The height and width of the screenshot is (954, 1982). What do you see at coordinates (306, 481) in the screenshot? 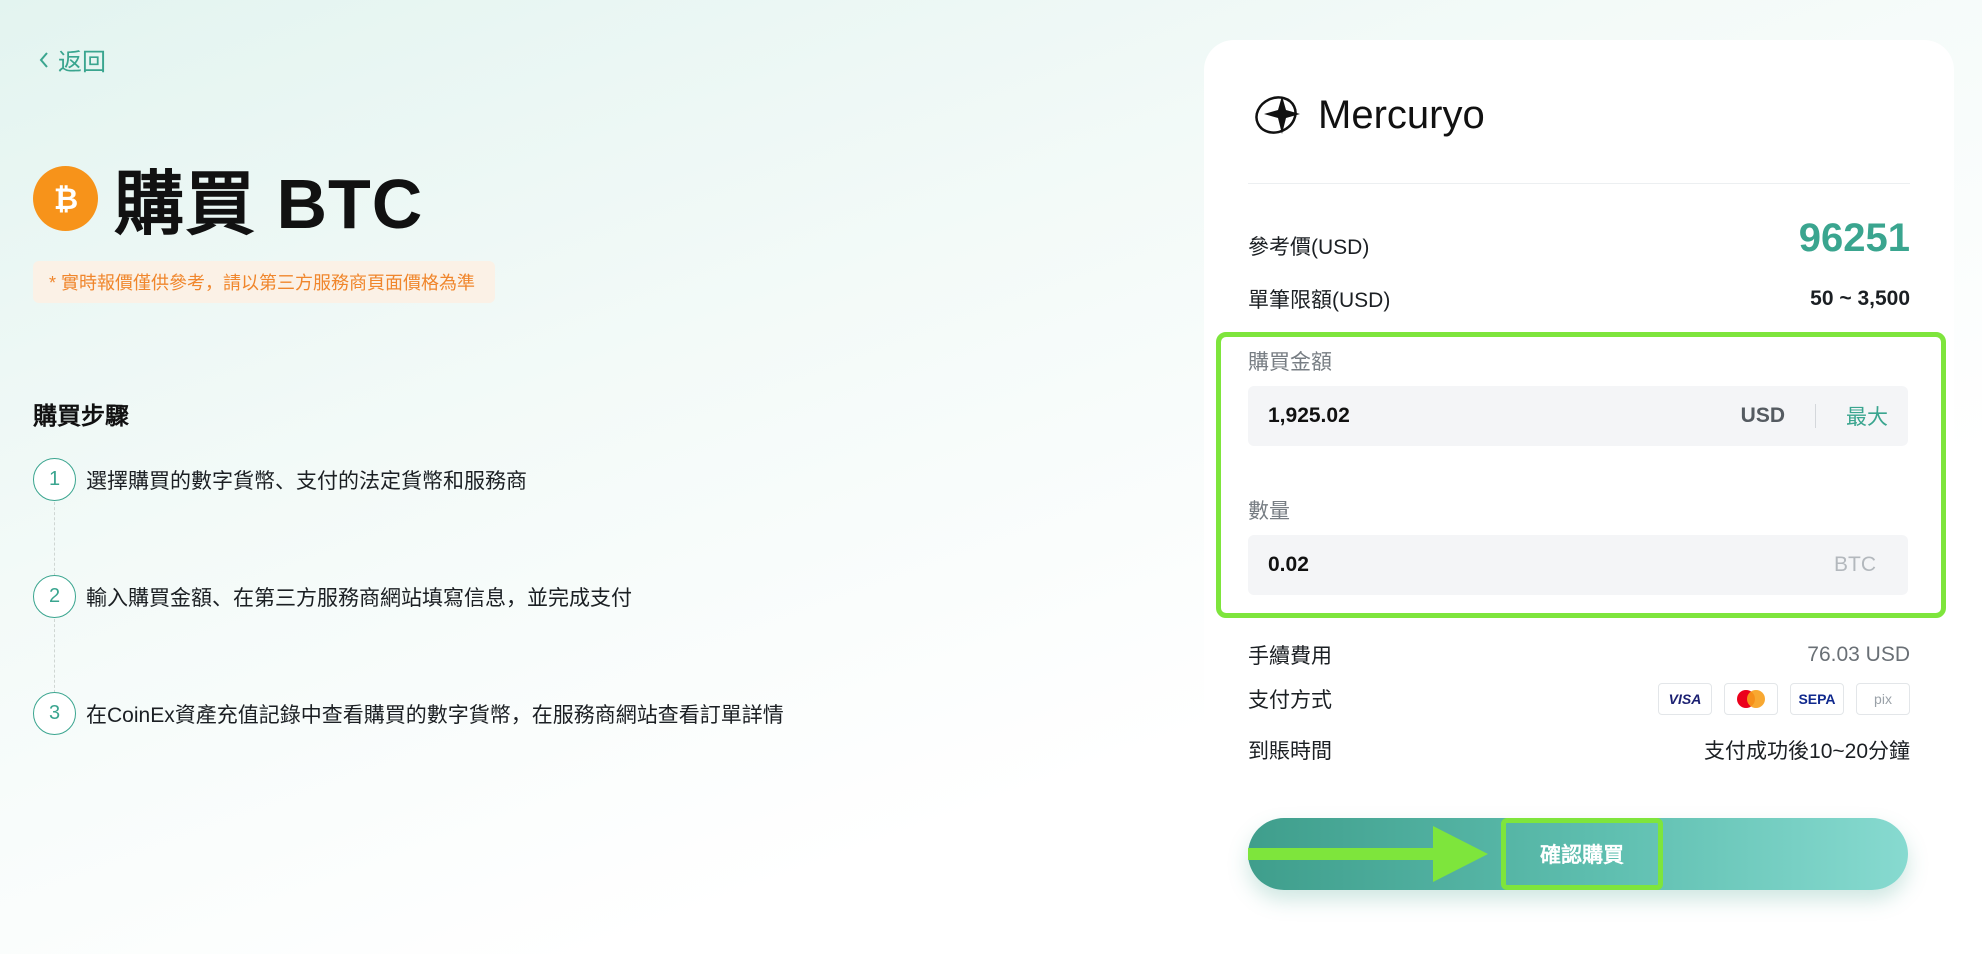
I see `step-text: 選擇購買的數字貨幣、支付的法定貨幣和服務商` at bounding box center [306, 481].